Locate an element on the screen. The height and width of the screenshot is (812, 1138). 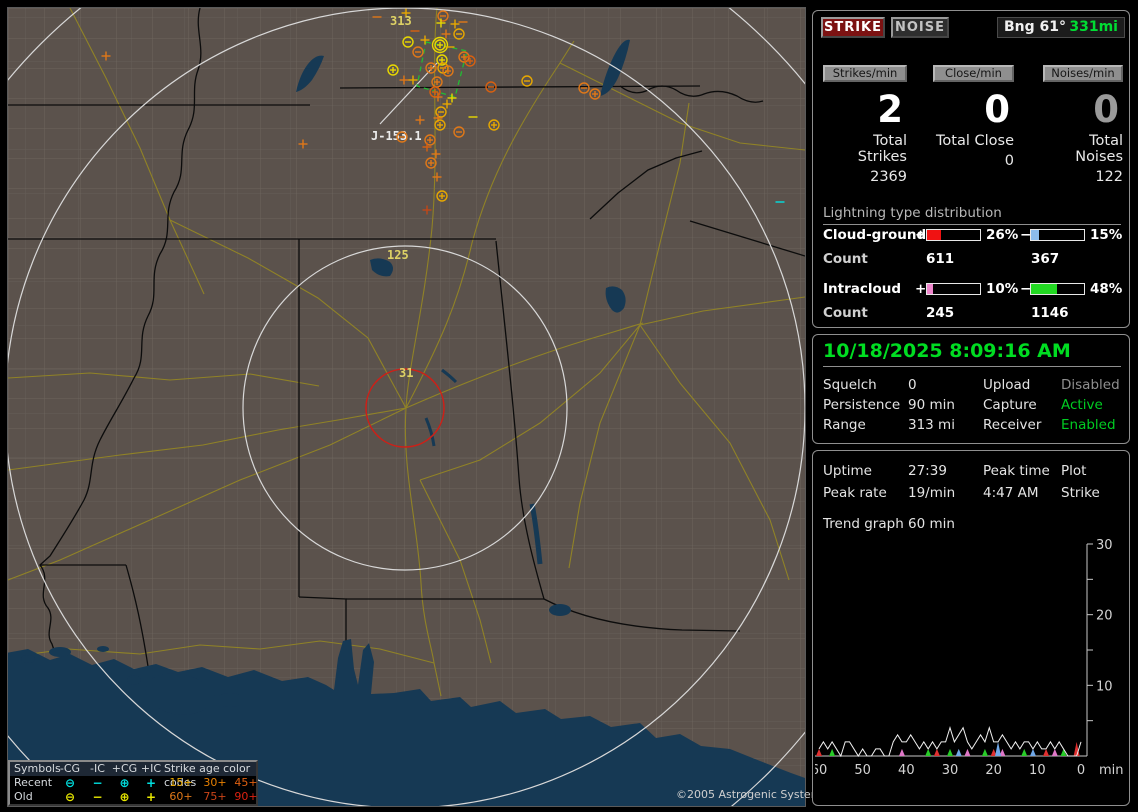
plus-count-value: 245 is located at coordinates (940, 313).